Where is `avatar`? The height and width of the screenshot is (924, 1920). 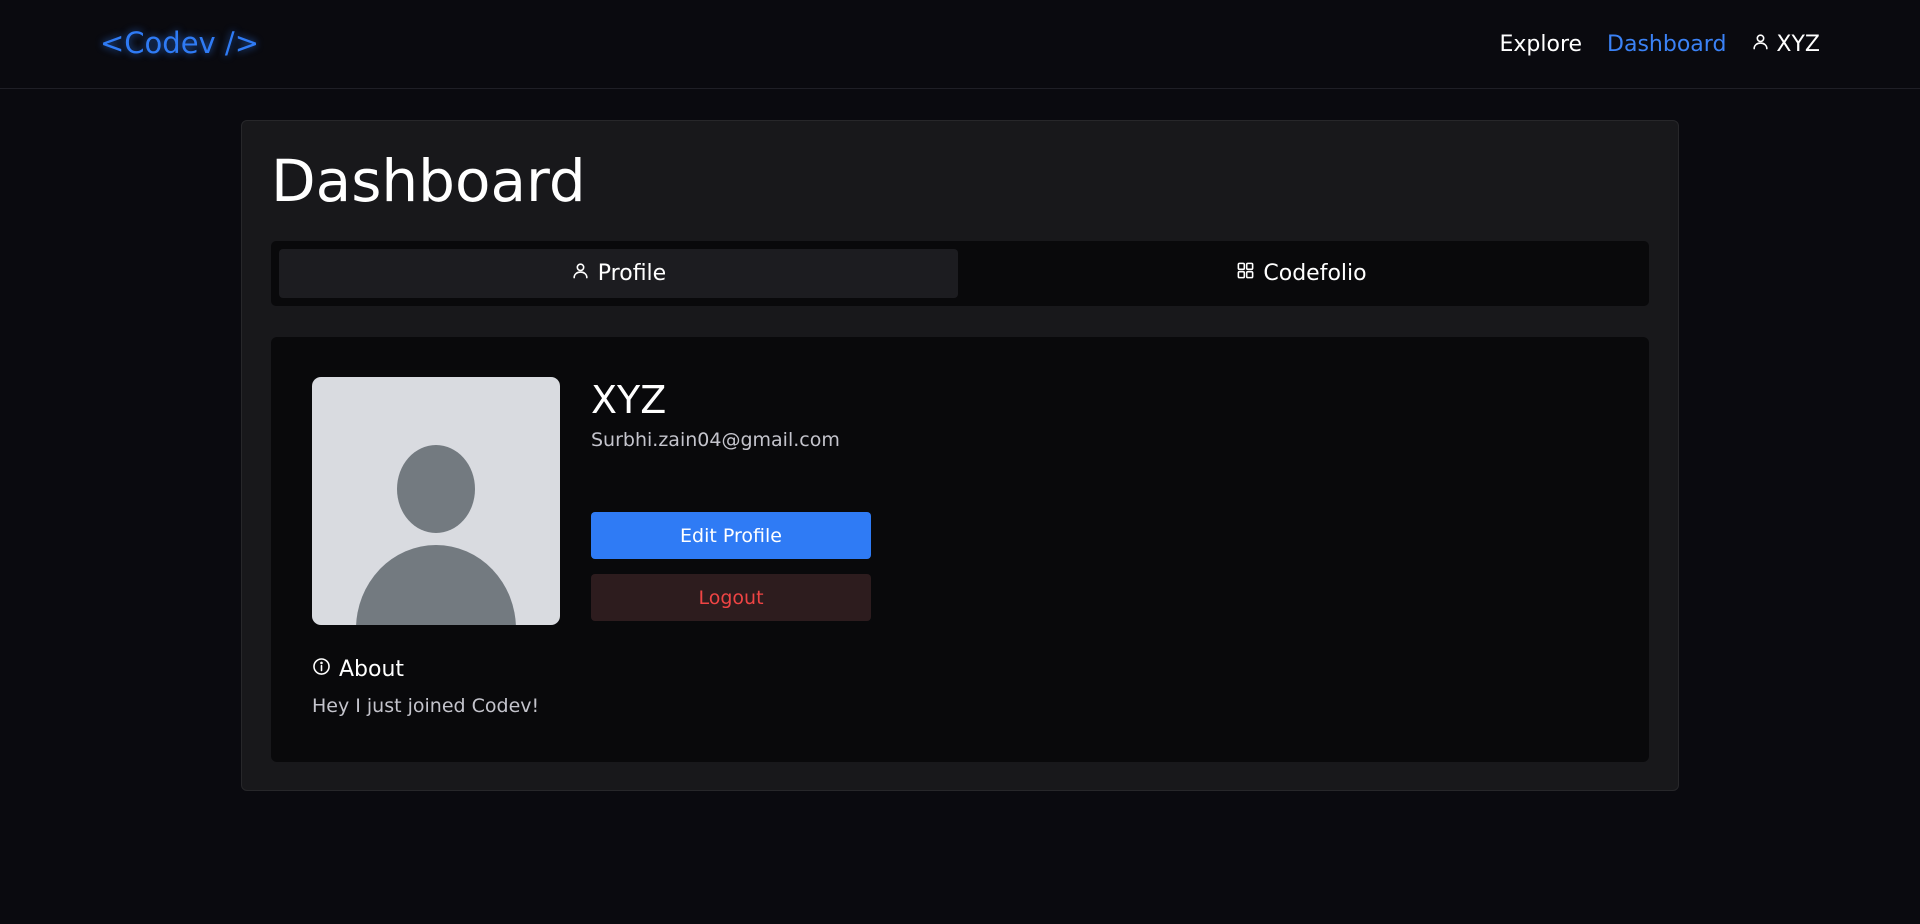 avatar is located at coordinates (436, 501).